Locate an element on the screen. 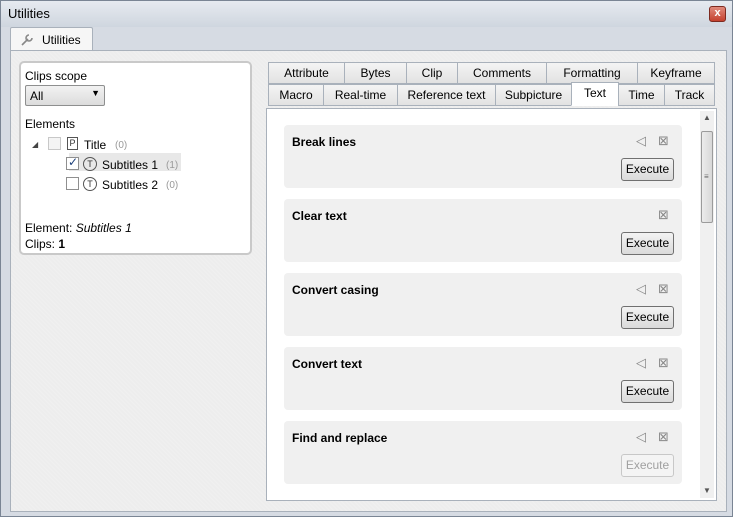 The width and height of the screenshot is (733, 517). scroll-up-arrow-icon: ▲ is located at coordinates (707, 118).